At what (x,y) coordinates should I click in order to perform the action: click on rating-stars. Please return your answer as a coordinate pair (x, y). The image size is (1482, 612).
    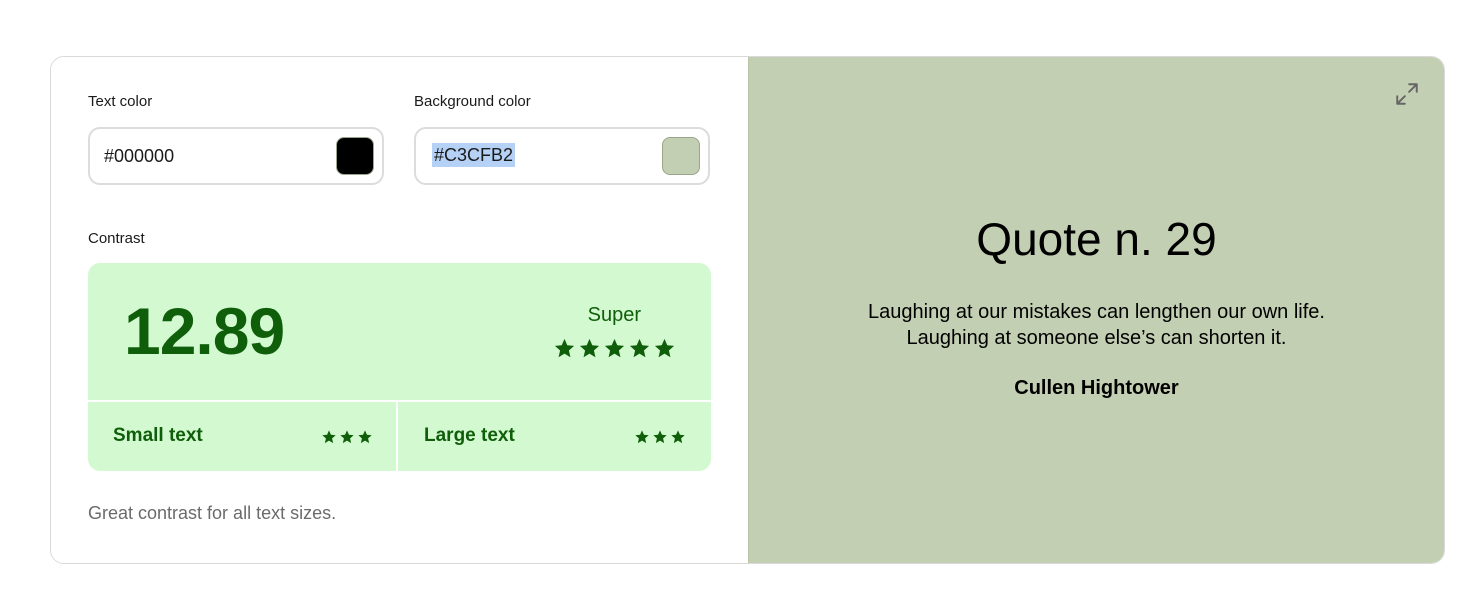
    Looking at the image, I should click on (614, 348).